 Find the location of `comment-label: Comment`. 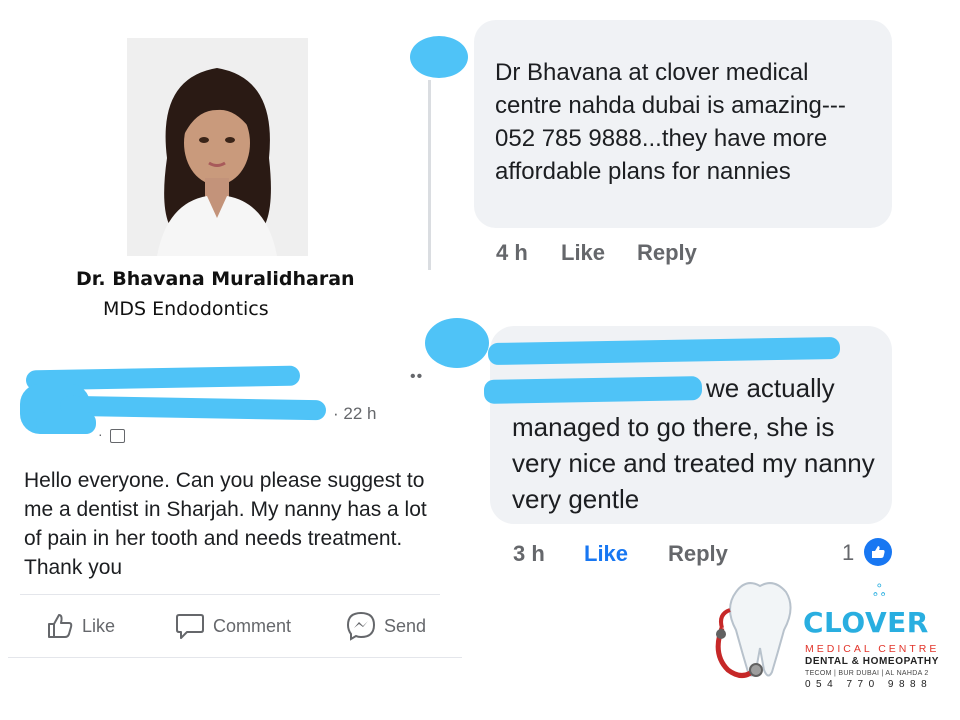

comment-label: Comment is located at coordinates (252, 625).